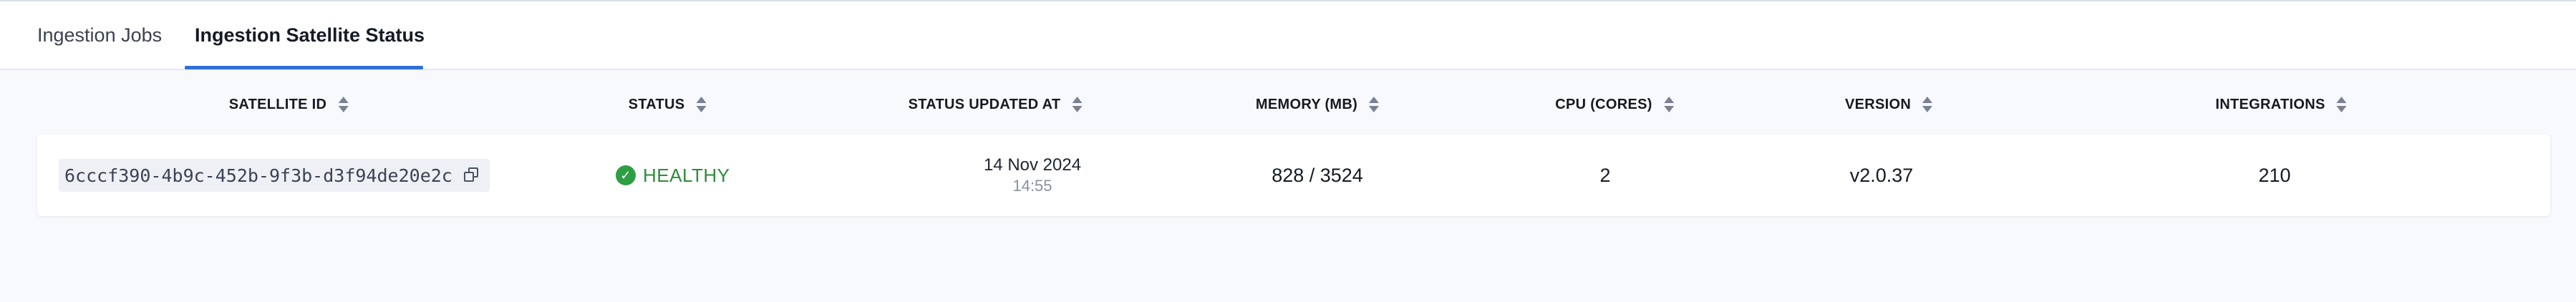  What do you see at coordinates (1603, 104) in the screenshot?
I see `column-header-label: CPU (CORES)` at bounding box center [1603, 104].